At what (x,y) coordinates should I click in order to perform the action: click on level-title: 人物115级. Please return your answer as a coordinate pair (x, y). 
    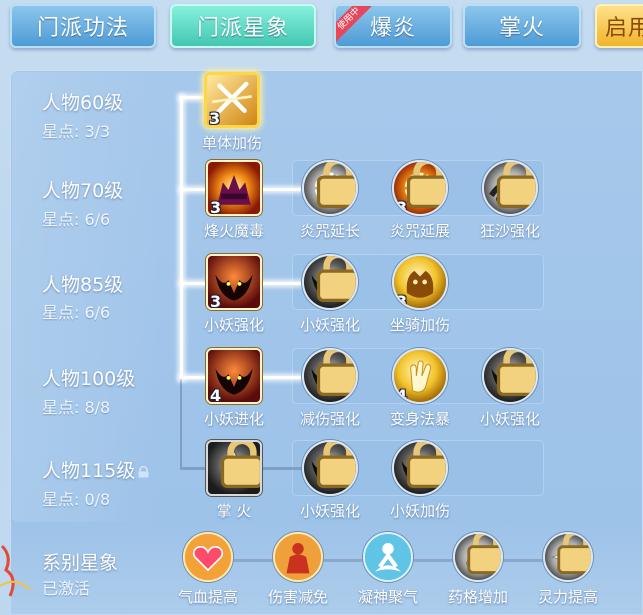
    Looking at the image, I should click on (89, 471).